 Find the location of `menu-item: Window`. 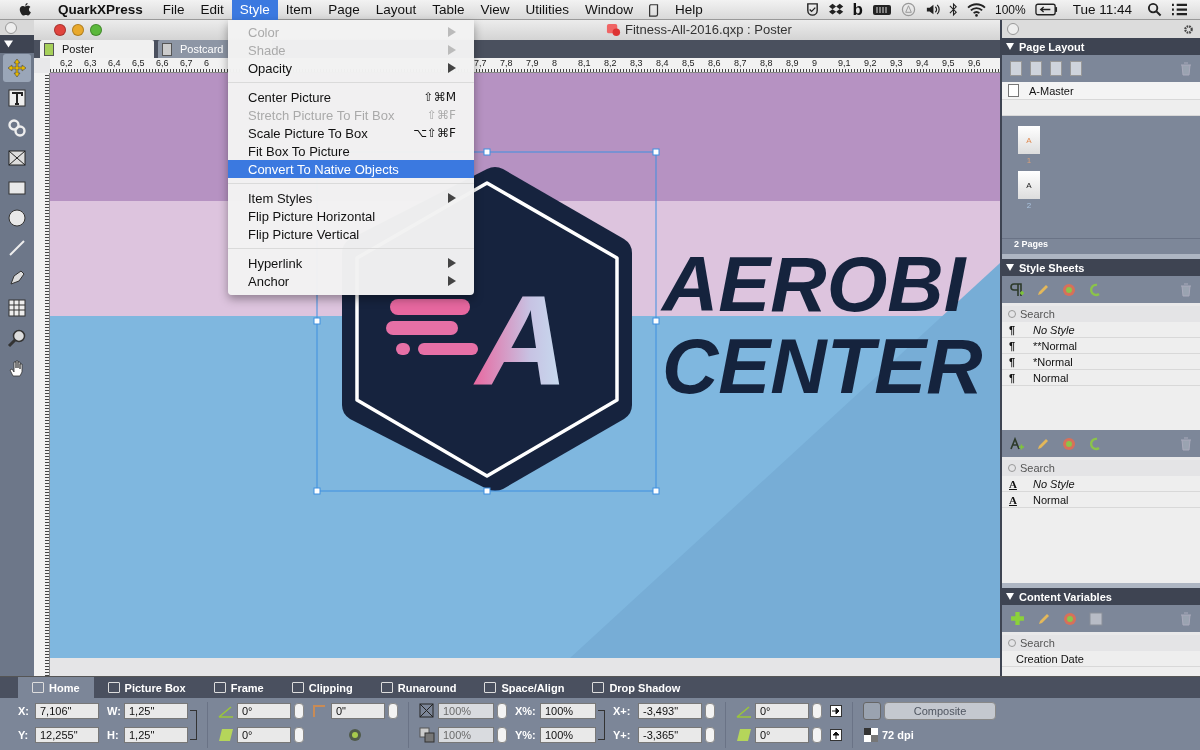

menu-item: Window is located at coordinates (609, 10).